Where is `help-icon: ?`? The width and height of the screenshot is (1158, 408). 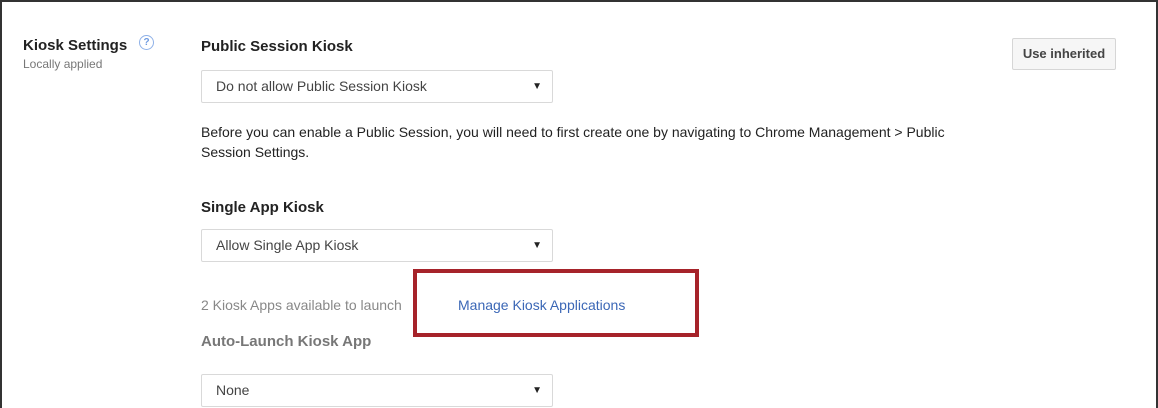 help-icon: ? is located at coordinates (146, 42).